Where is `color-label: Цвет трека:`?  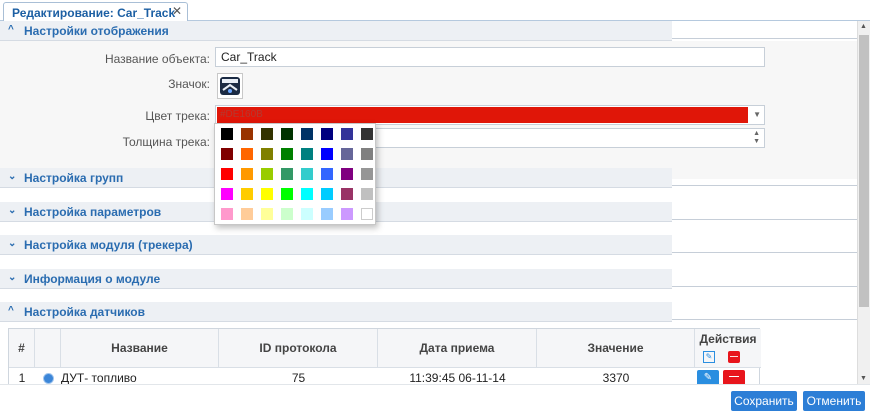
color-label: Цвет трека: is located at coordinates (177, 116).